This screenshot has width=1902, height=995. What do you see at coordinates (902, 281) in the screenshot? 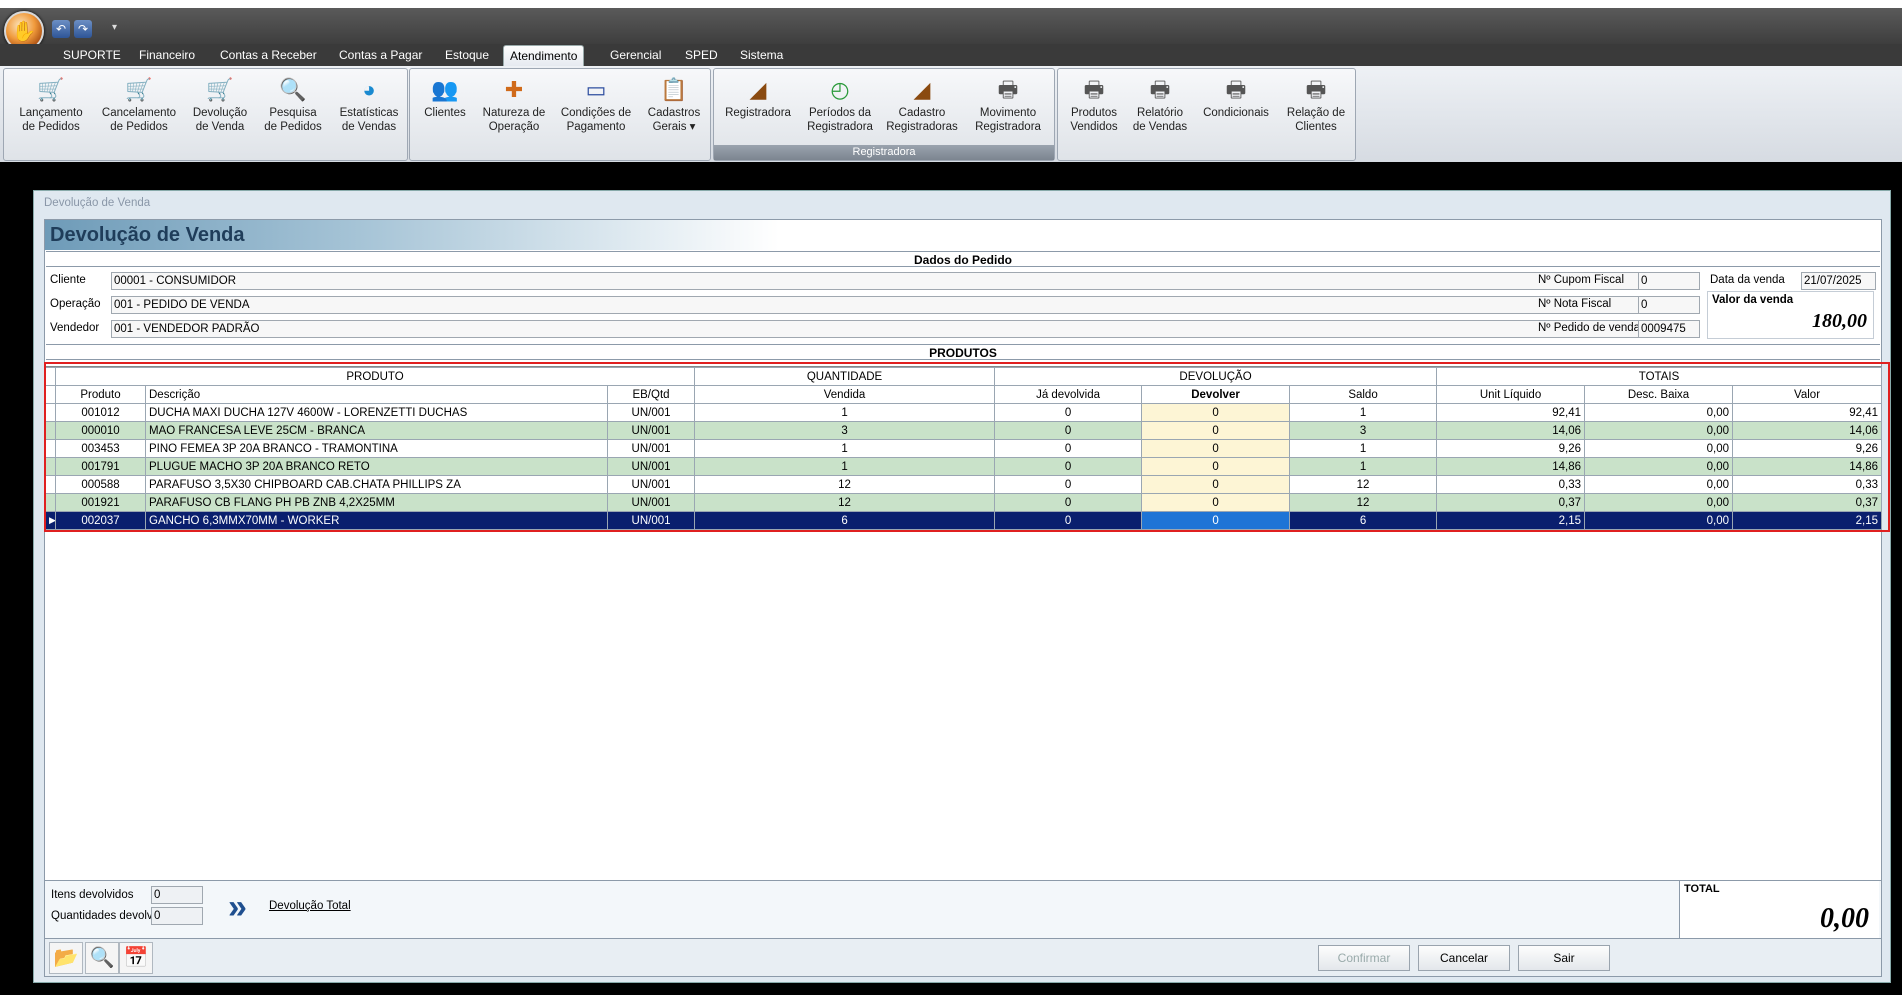
I see `cliente-field: 00001 - CONSUMIDOR` at bounding box center [902, 281].